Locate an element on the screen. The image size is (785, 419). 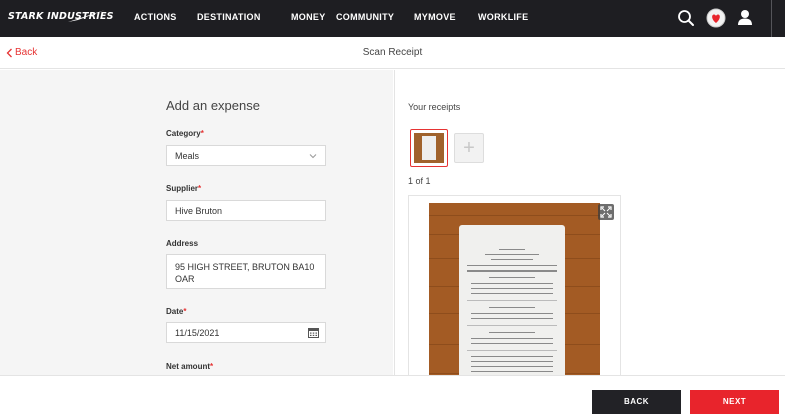
date-value: 11/15/2021 is located at coordinates (197, 332).